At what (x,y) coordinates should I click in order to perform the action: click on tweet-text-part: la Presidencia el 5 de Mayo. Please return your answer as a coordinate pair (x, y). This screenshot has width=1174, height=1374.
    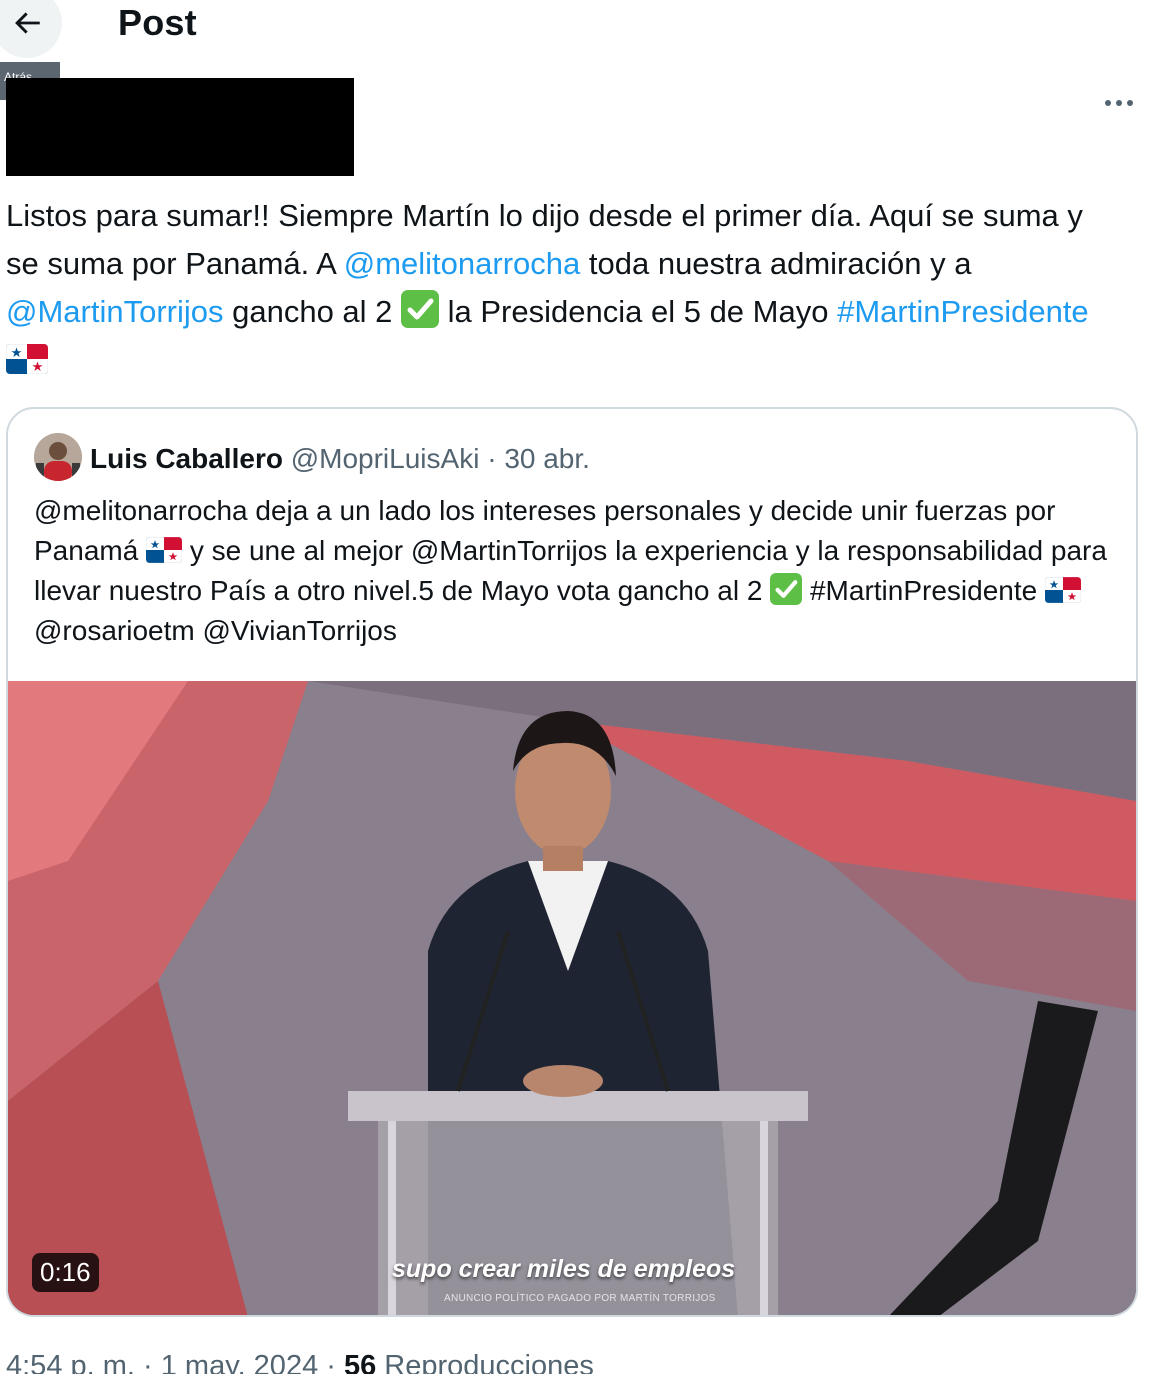
    Looking at the image, I should click on (638, 311).